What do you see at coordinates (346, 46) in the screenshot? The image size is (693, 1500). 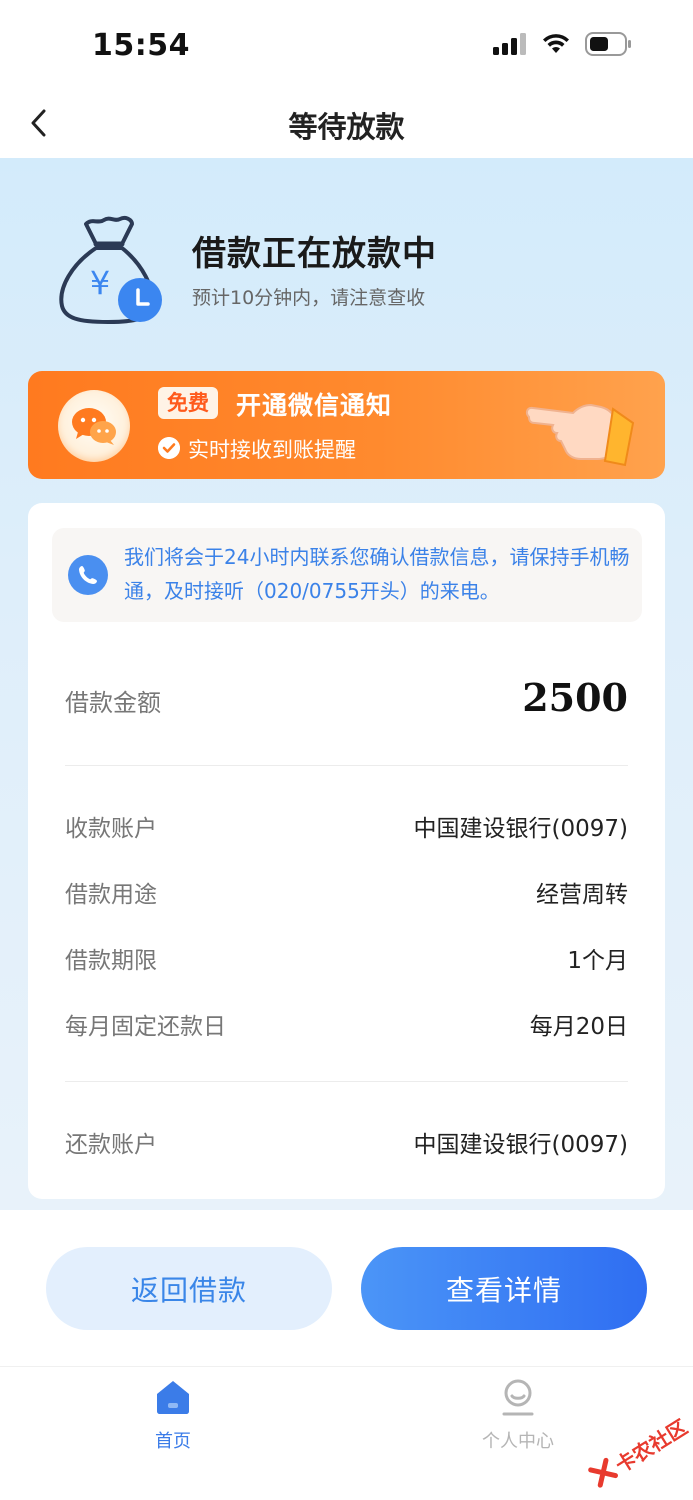 I see `status-bar: 15:54` at bounding box center [346, 46].